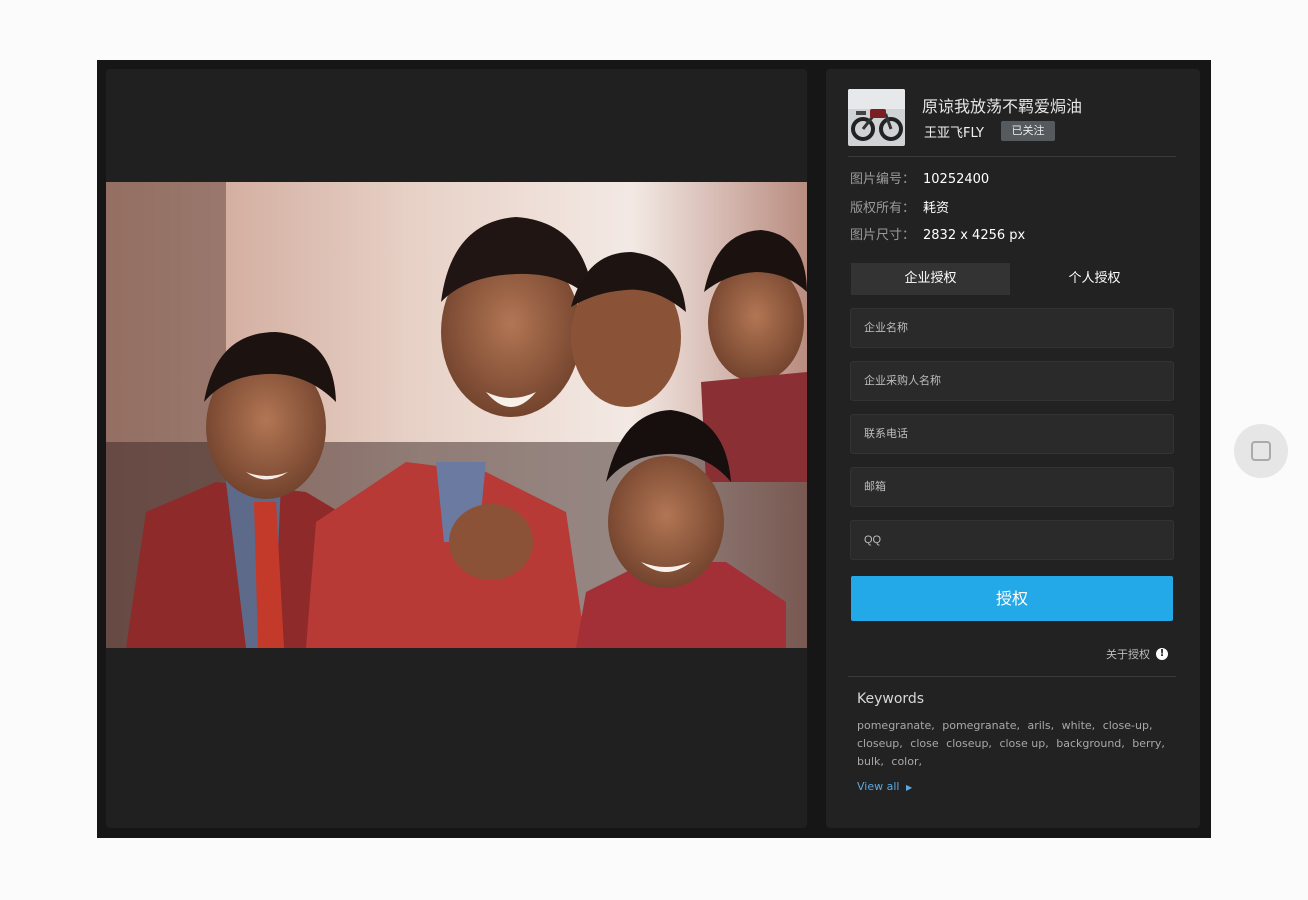 The image size is (1308, 900). Describe the element at coordinates (1028, 131) in the screenshot. I see `follow-button: 已关注` at that location.